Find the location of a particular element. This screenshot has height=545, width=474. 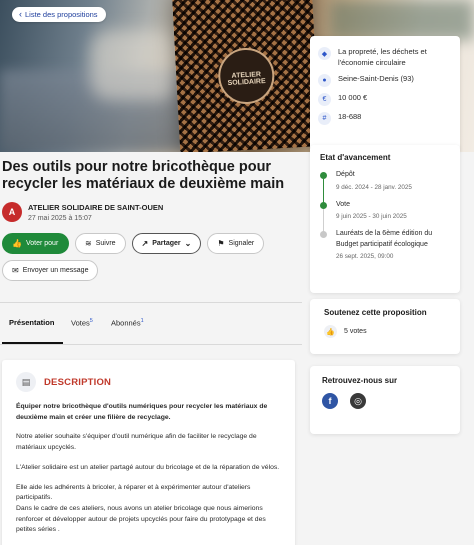

vote-count: 👍 5 votes is located at coordinates (385, 331).